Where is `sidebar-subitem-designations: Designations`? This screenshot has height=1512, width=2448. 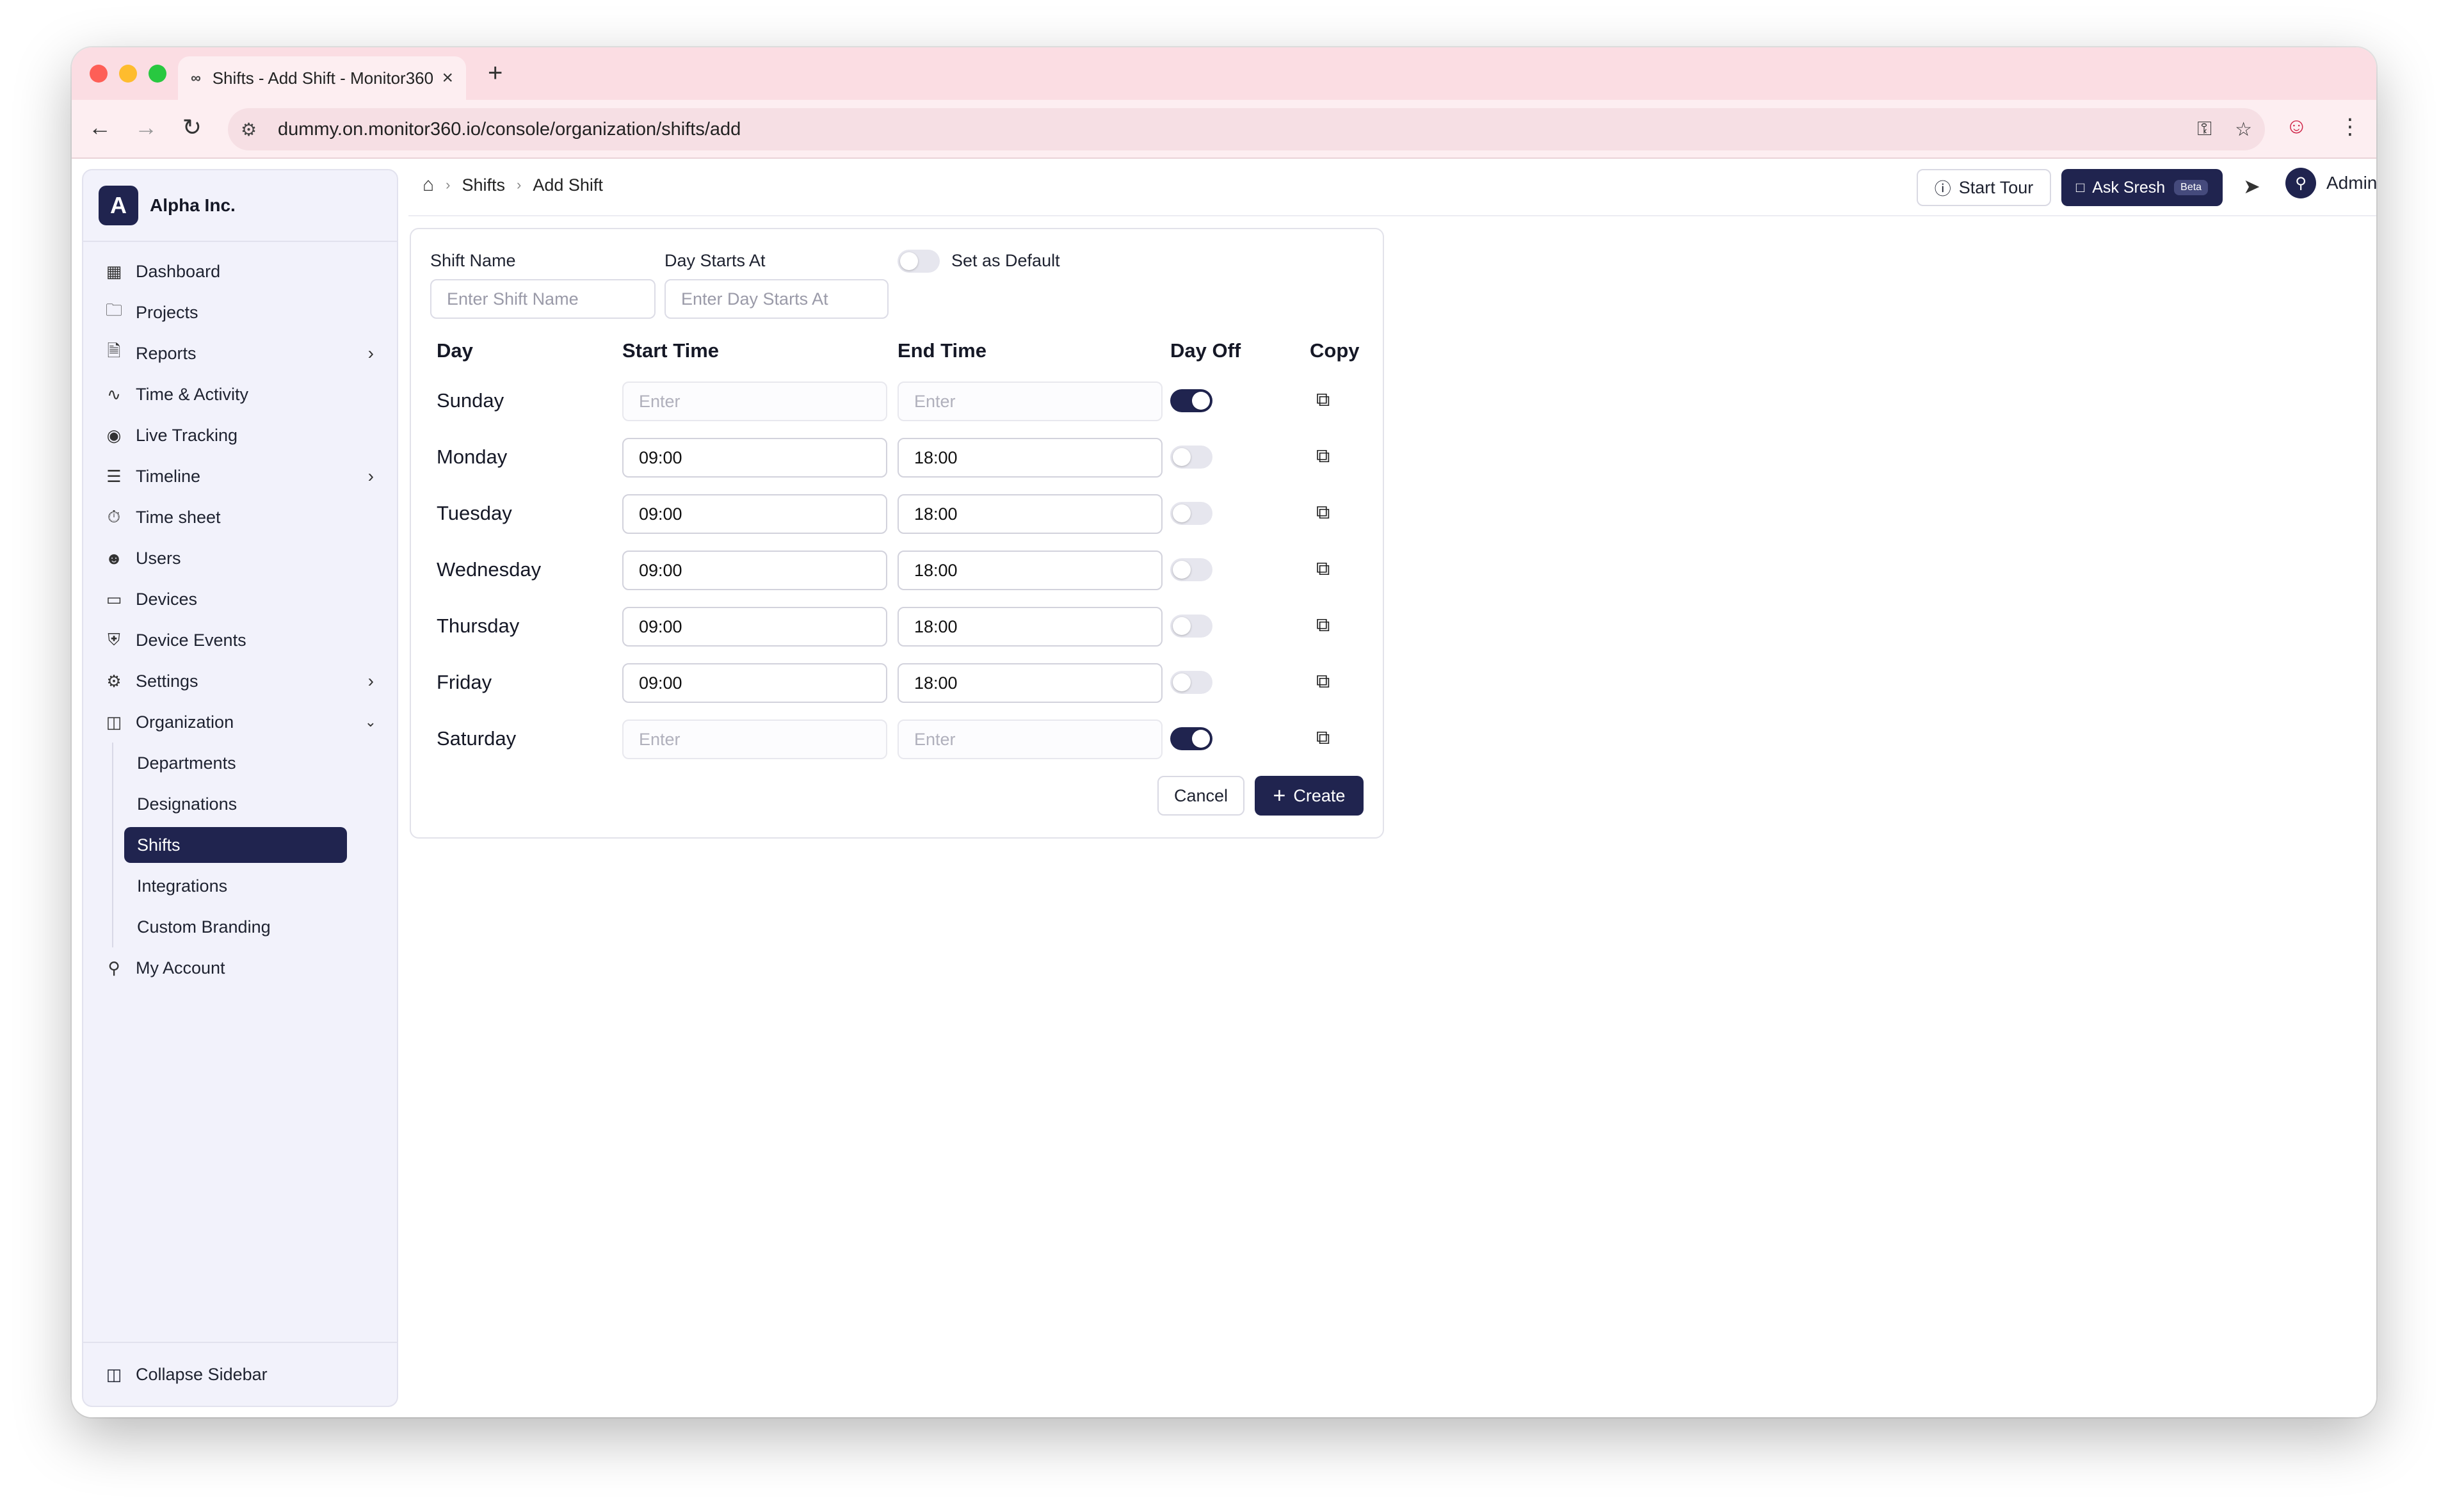
sidebar-subitem-designations: Designations is located at coordinates (240, 804).